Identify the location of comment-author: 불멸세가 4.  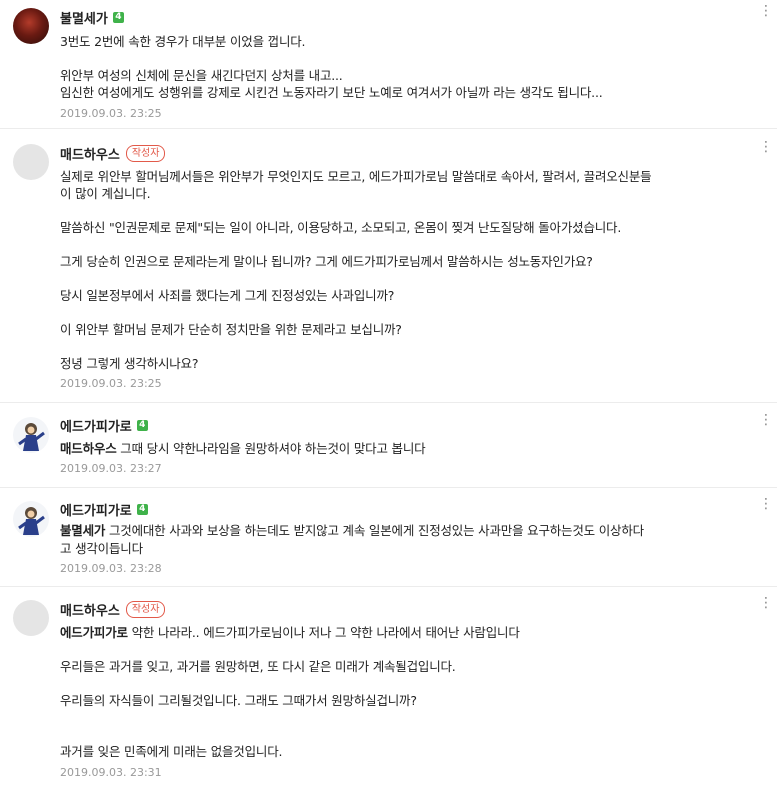
(92, 17).